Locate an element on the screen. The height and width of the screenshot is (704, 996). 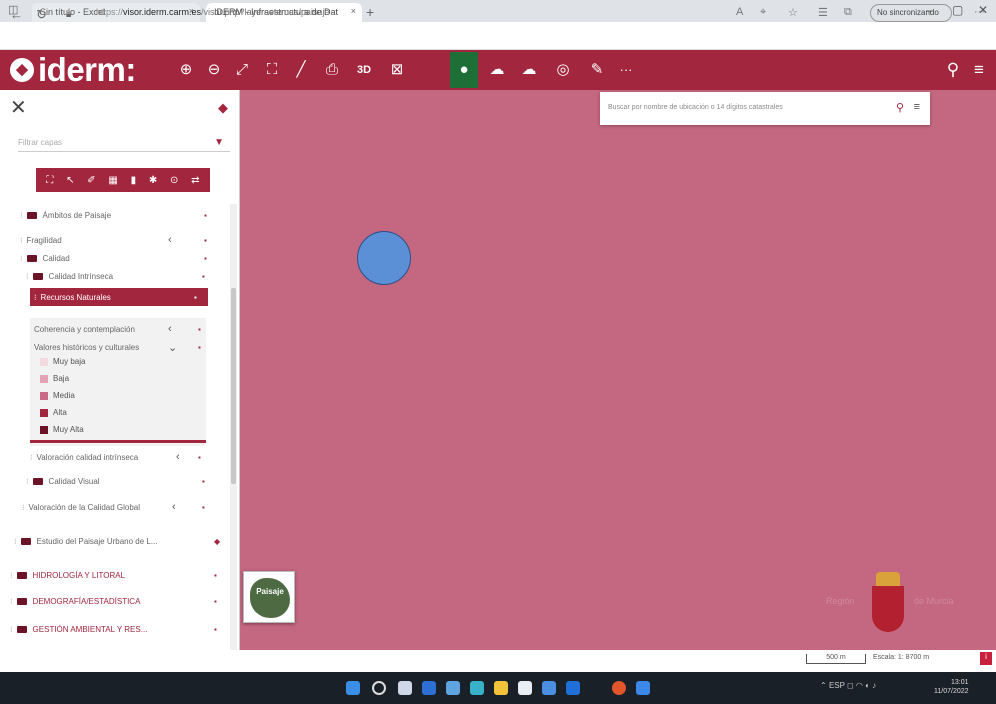
settings-more-icon: ··· is located at coordinates (979, 12).